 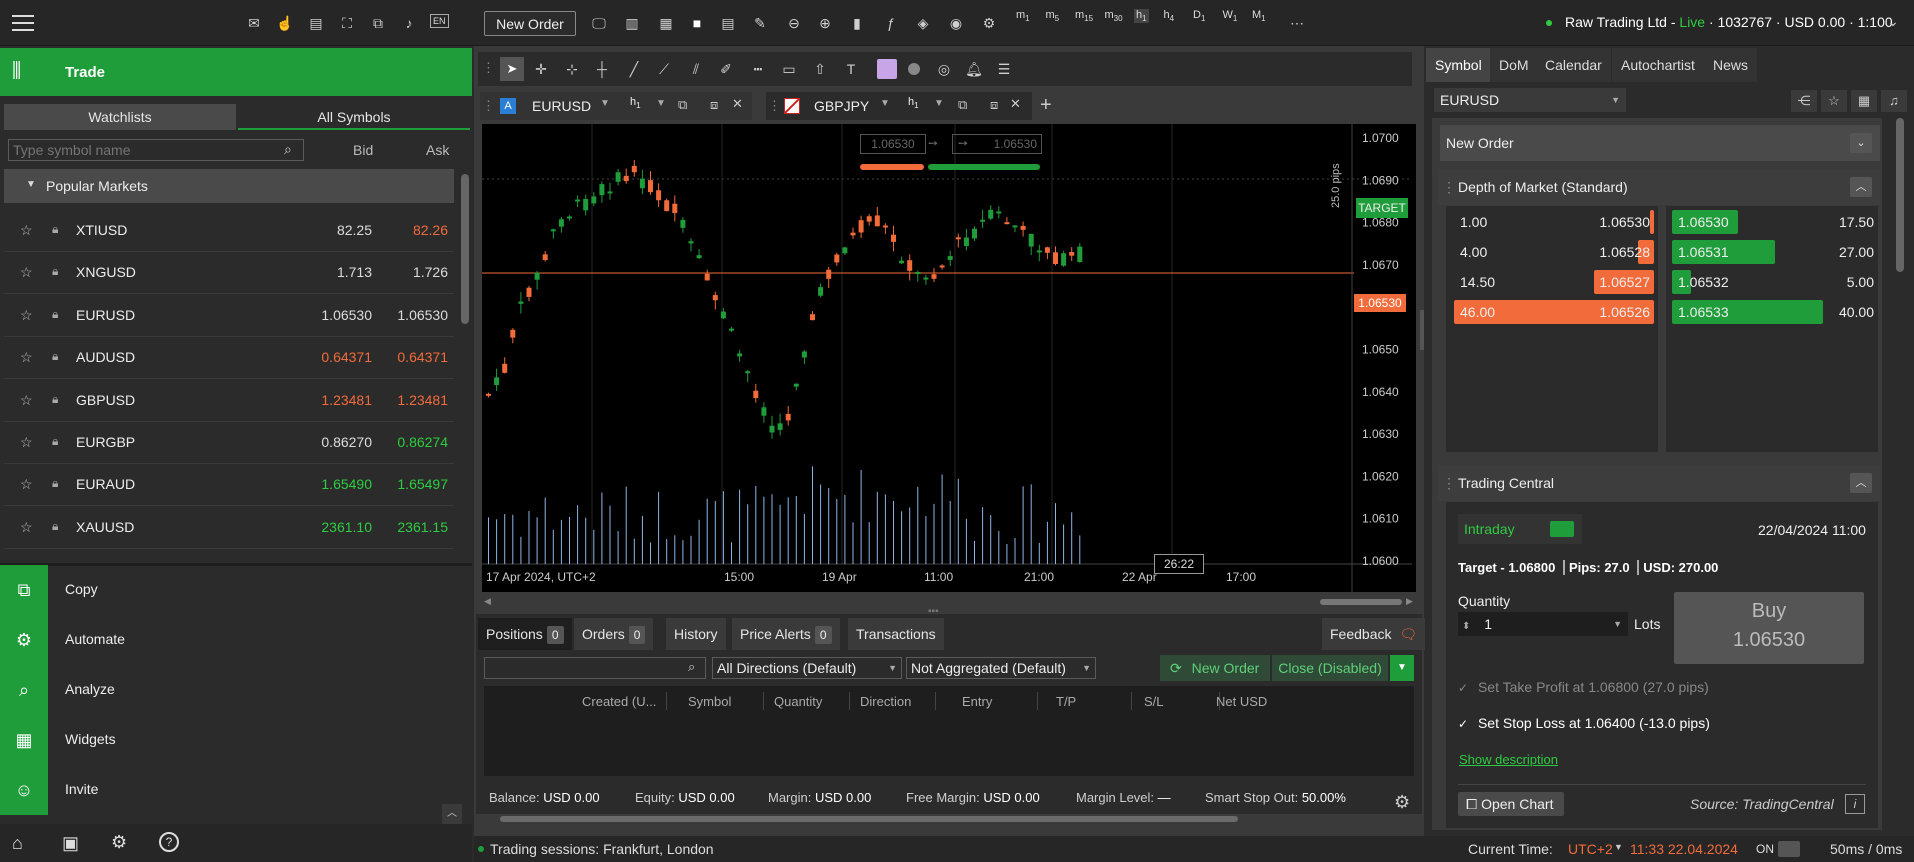 What do you see at coordinates (1141, 16) in the screenshot?
I see `timeframe-h1: h1` at bounding box center [1141, 16].